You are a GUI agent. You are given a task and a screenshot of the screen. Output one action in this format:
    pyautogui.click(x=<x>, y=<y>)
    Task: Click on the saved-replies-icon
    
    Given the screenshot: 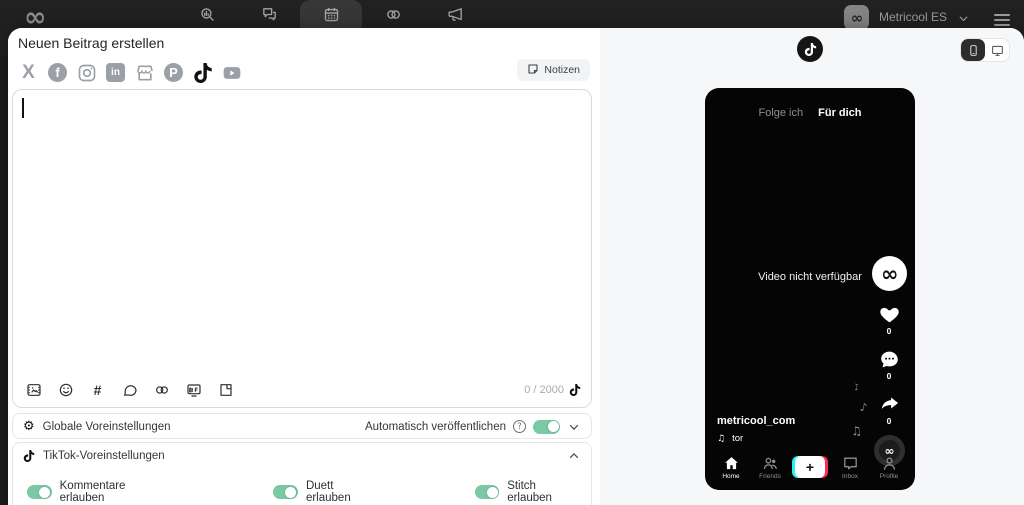 What is the action you would take?
    pyautogui.click(x=129, y=390)
    